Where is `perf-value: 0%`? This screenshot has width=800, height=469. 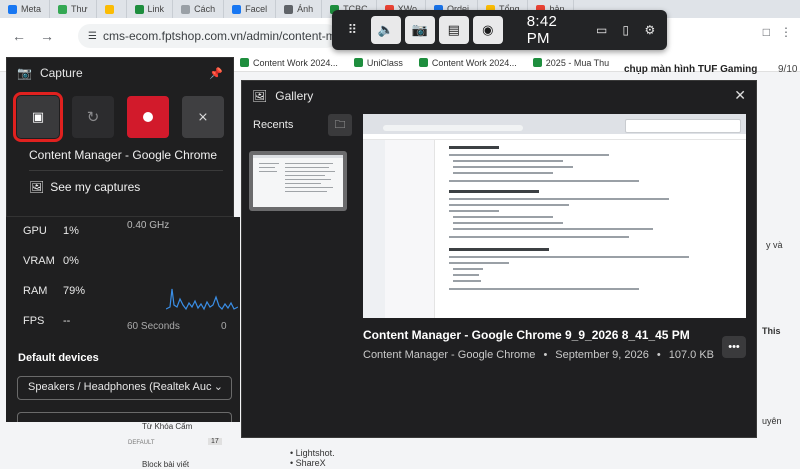
perf-value: 0% is located at coordinates (71, 261).